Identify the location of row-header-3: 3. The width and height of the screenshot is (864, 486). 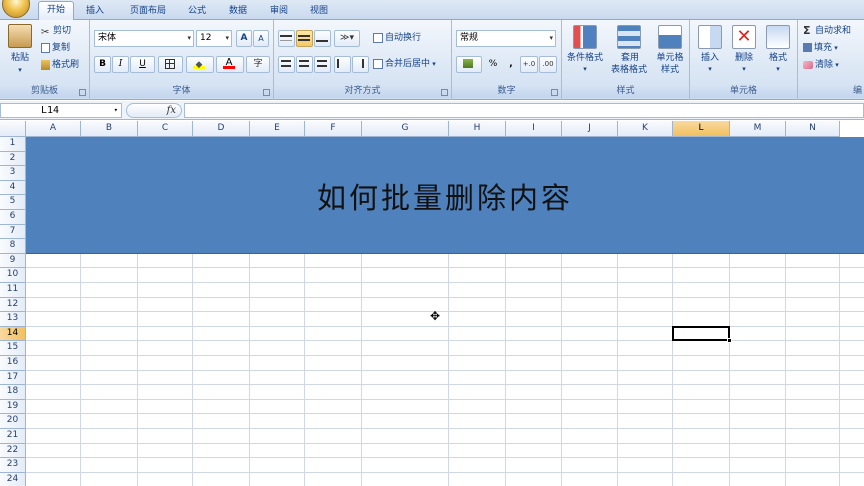
(13, 173).